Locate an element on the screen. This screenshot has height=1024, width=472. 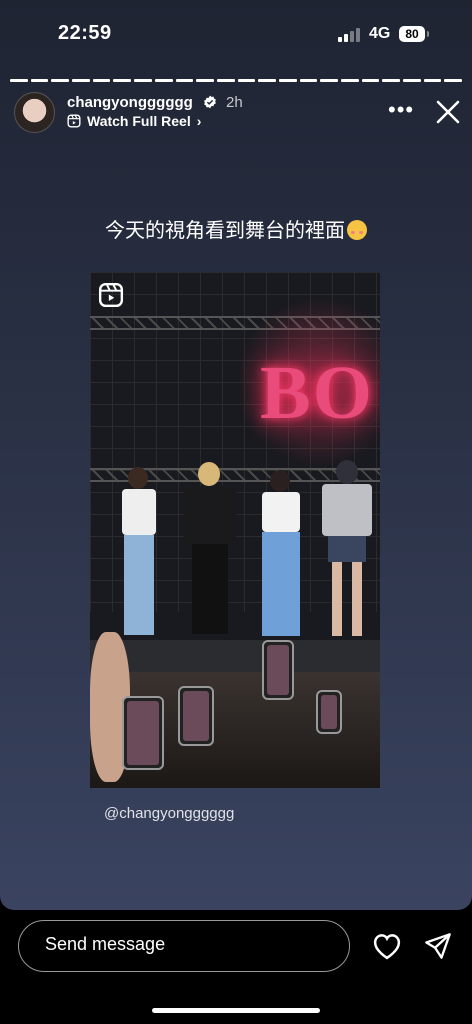
battery-icon: 80 is located at coordinates (414, 34).